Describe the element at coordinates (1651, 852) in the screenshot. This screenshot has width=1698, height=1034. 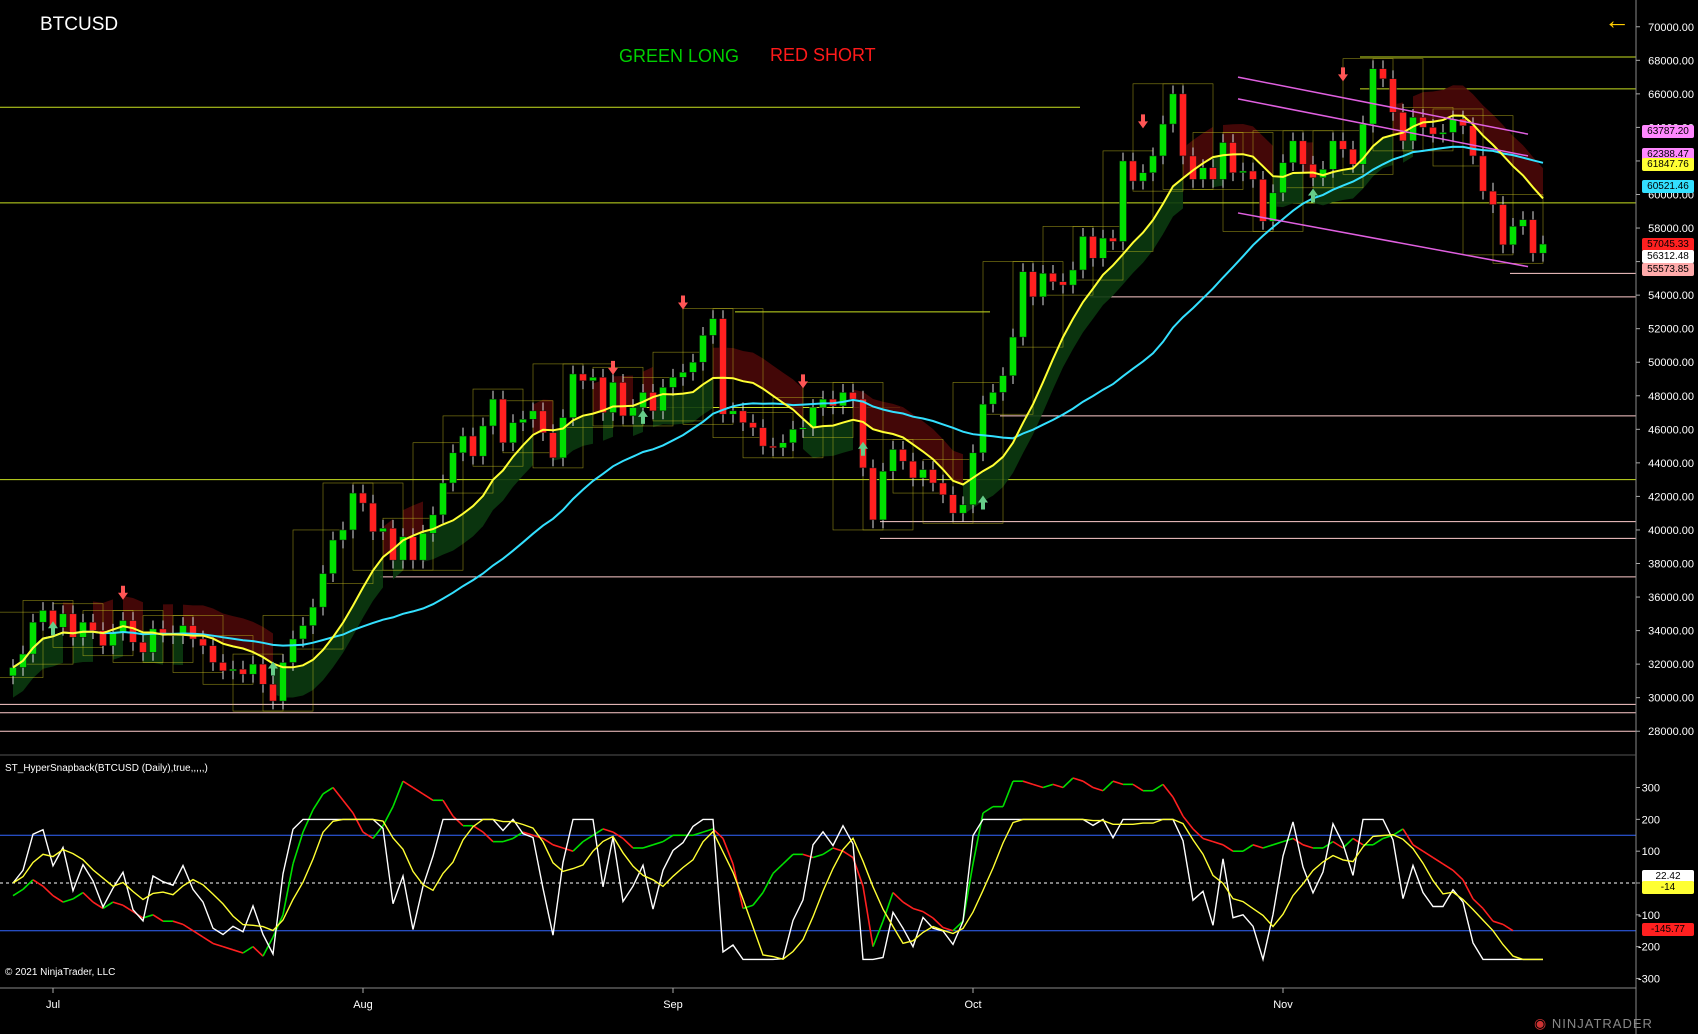
I see `osc-tick-label: 100` at that location.